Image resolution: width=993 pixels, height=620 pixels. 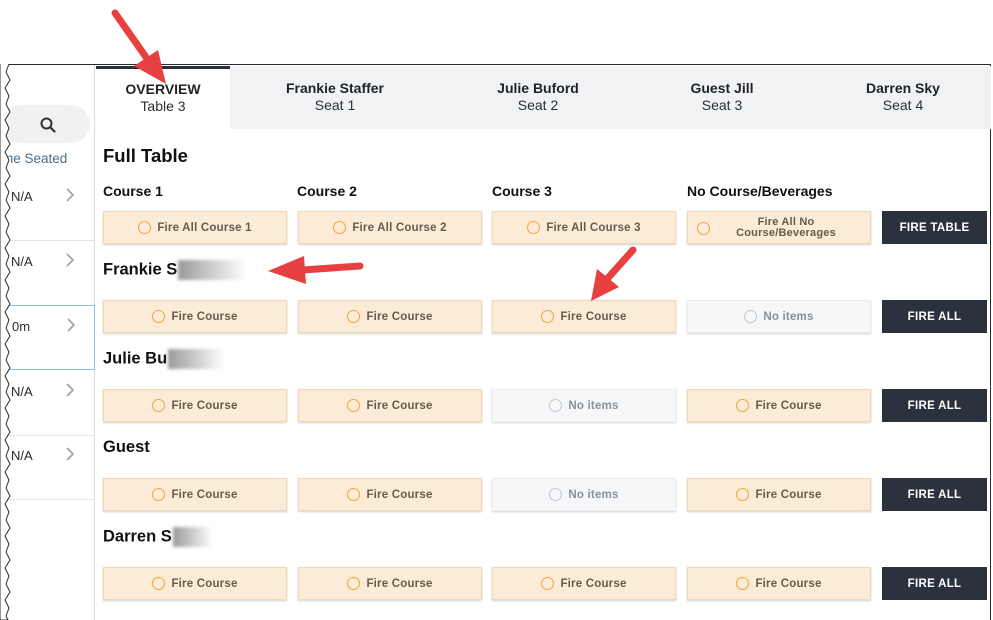 What do you see at coordinates (327, 191) in the screenshot?
I see `course-header: Course 2` at bounding box center [327, 191].